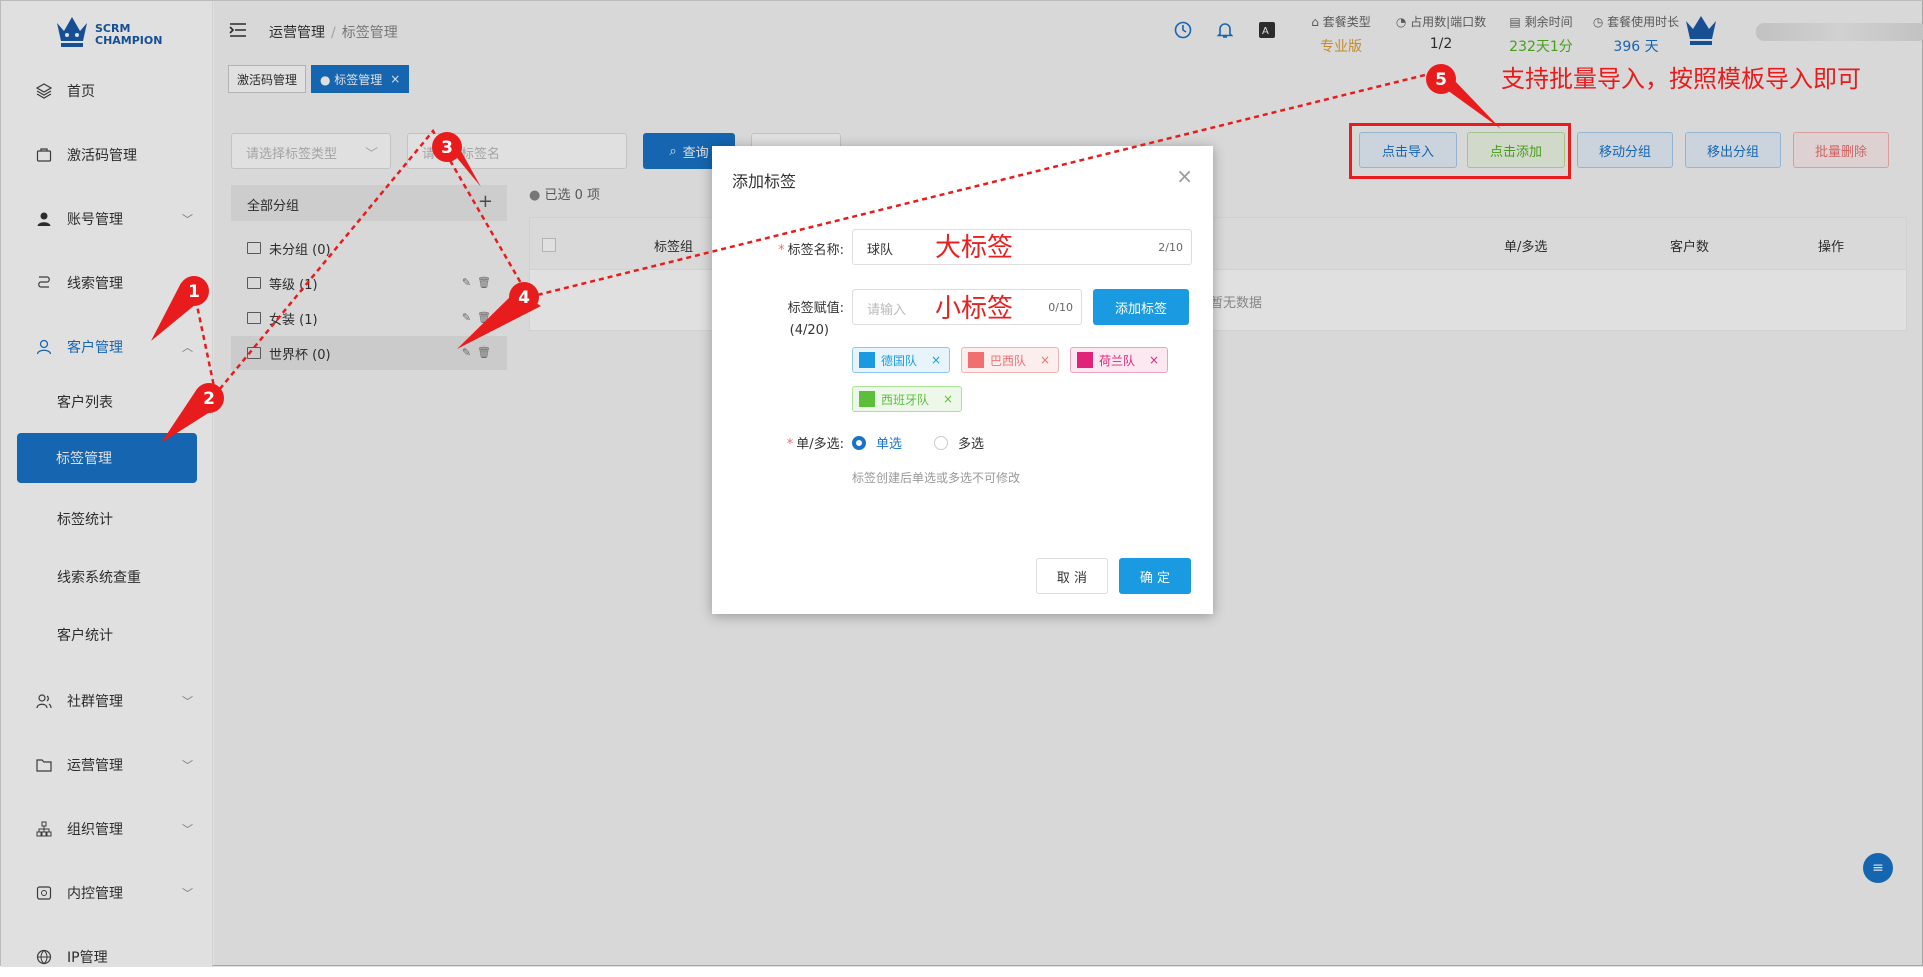  I want to click on char-count: 2/10, so click(1170, 247).